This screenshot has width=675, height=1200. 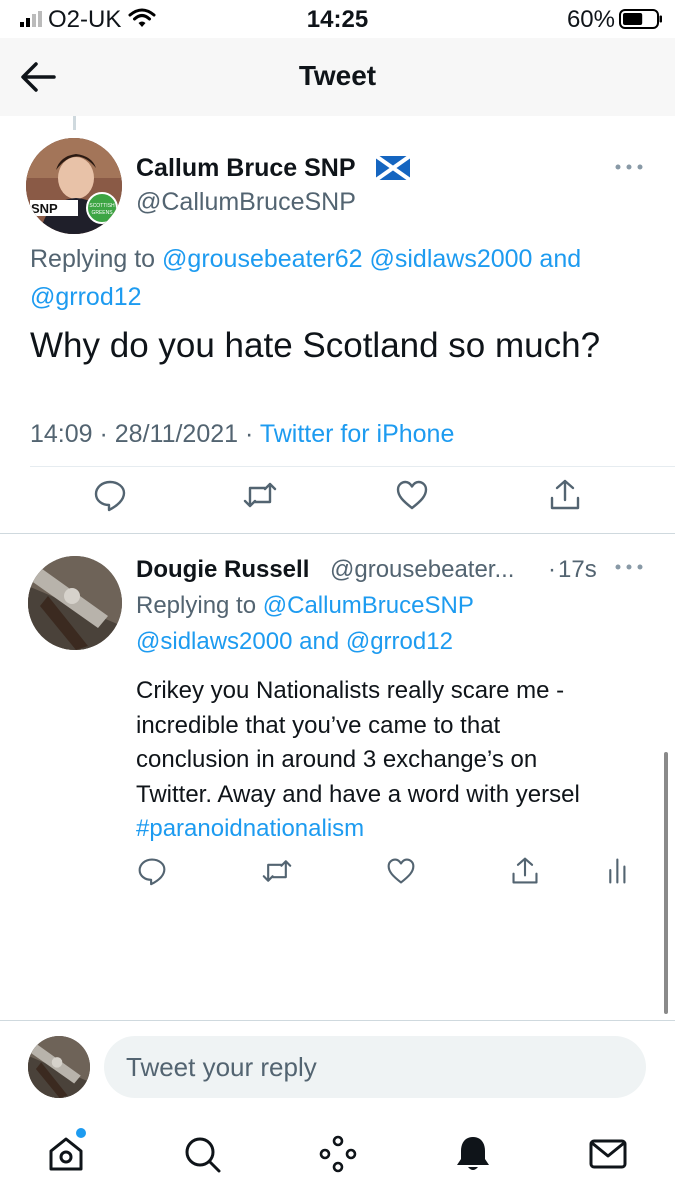 I want to click on battery-percent: 60%, so click(x=590, y=19).